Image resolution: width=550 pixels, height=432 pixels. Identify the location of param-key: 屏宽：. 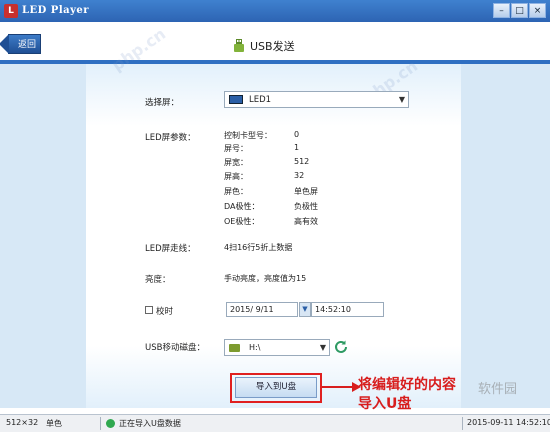
(236, 162).